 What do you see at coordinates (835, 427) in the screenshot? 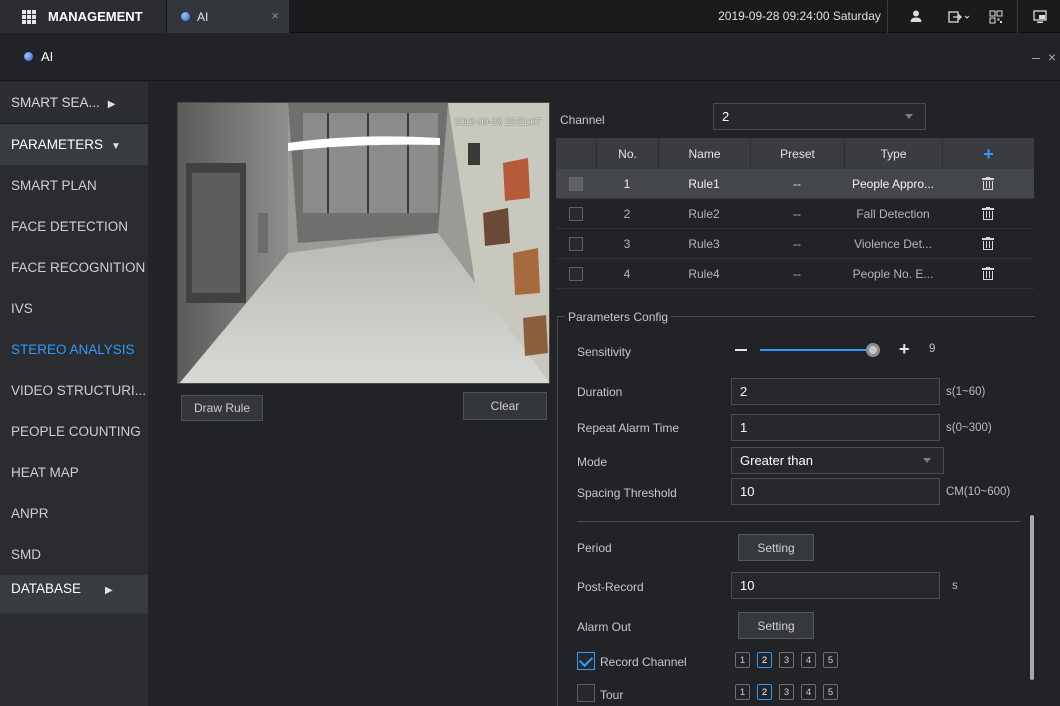
I see `repeat-alarm-field: 1` at bounding box center [835, 427].